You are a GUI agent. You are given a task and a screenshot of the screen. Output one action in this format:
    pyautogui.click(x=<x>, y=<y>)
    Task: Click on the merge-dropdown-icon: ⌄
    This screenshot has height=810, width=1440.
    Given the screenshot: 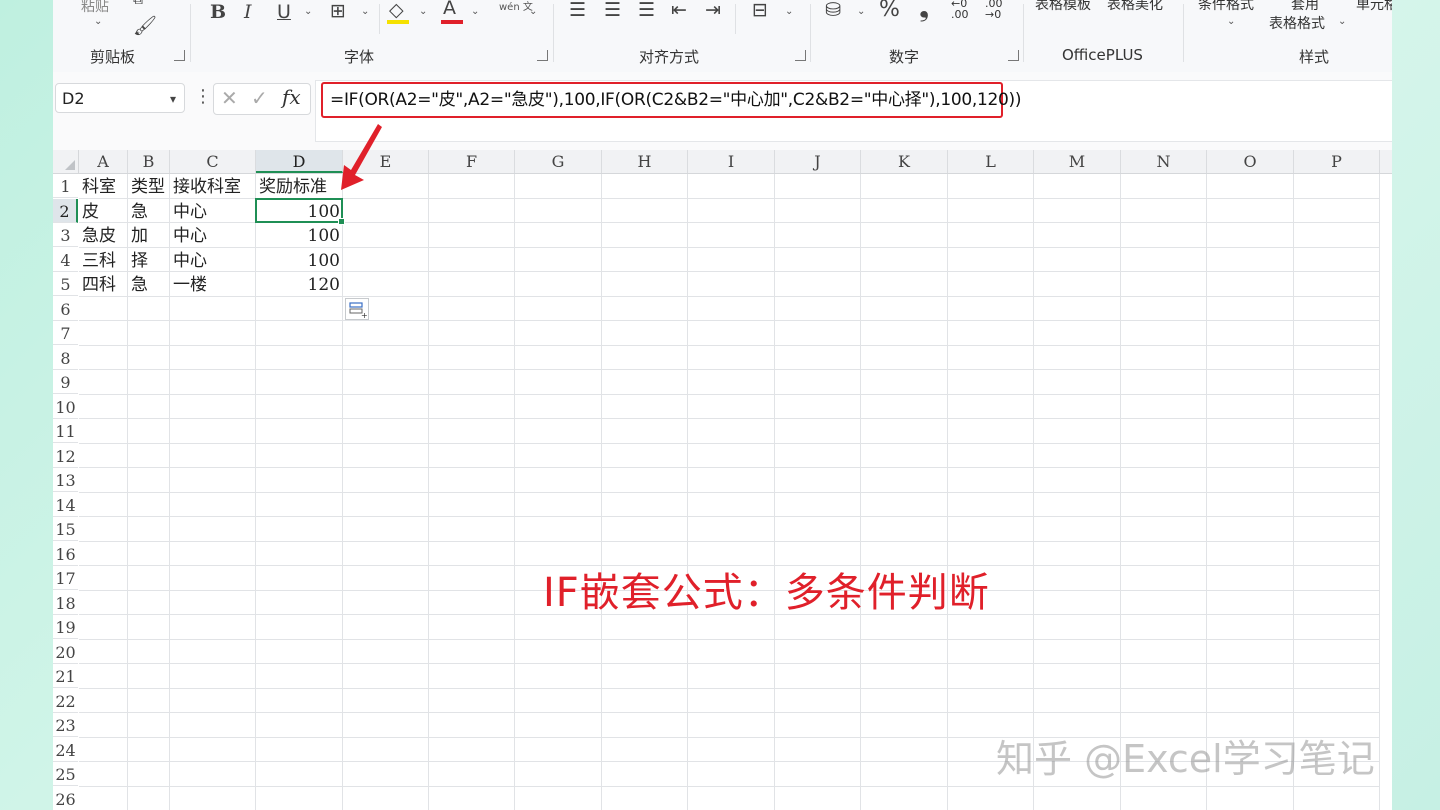 What is the action you would take?
    pyautogui.click(x=789, y=11)
    